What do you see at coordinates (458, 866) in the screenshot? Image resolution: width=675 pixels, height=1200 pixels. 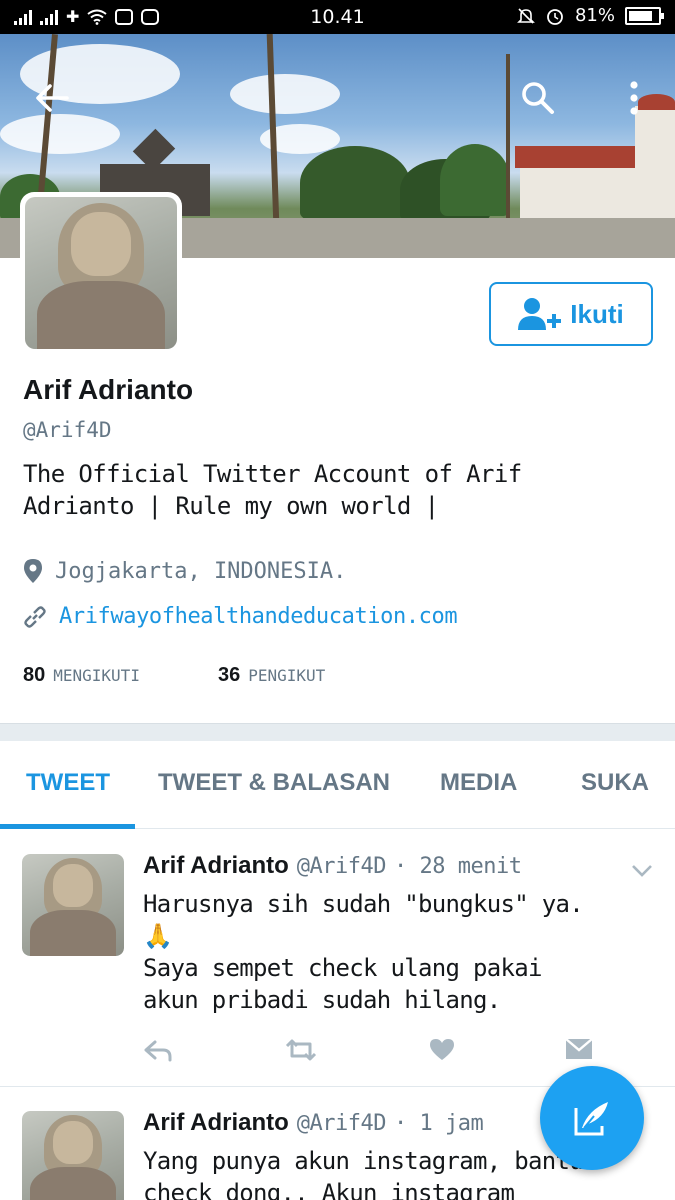 I see `tweet-timestamp: · 28 menit` at bounding box center [458, 866].